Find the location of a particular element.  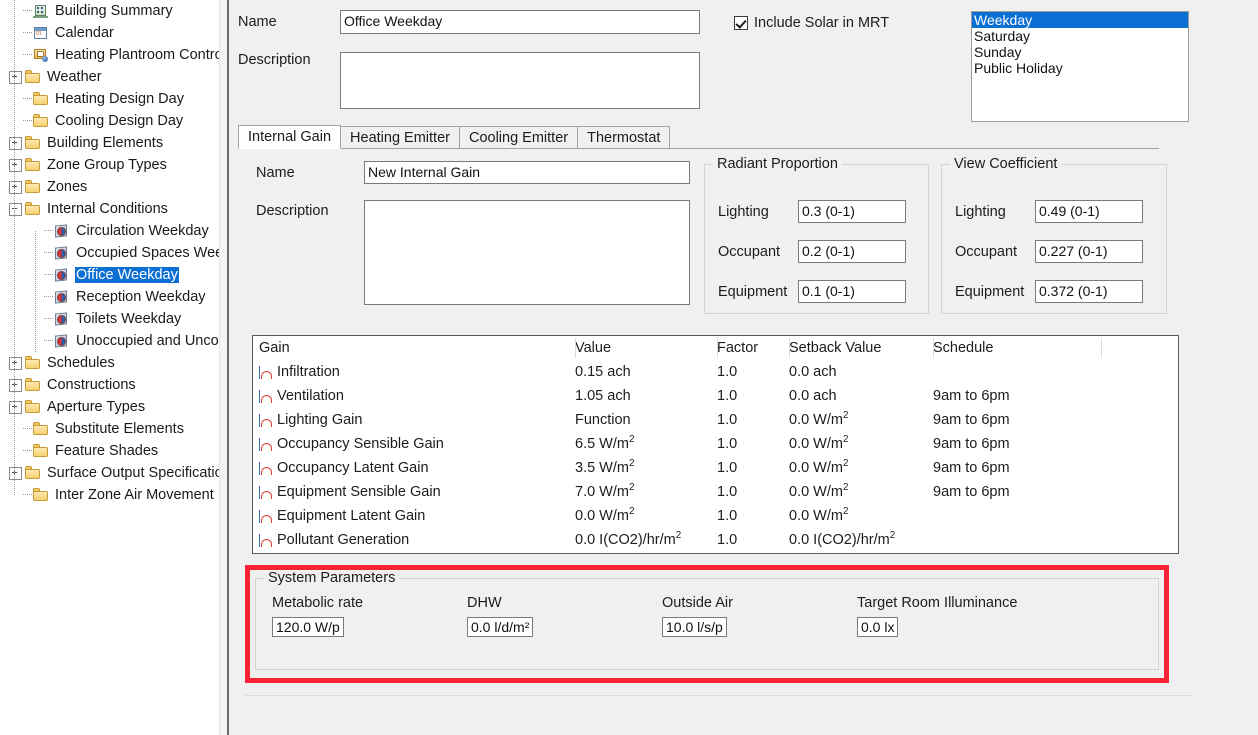

internal-gain-description-input is located at coordinates (527, 252).